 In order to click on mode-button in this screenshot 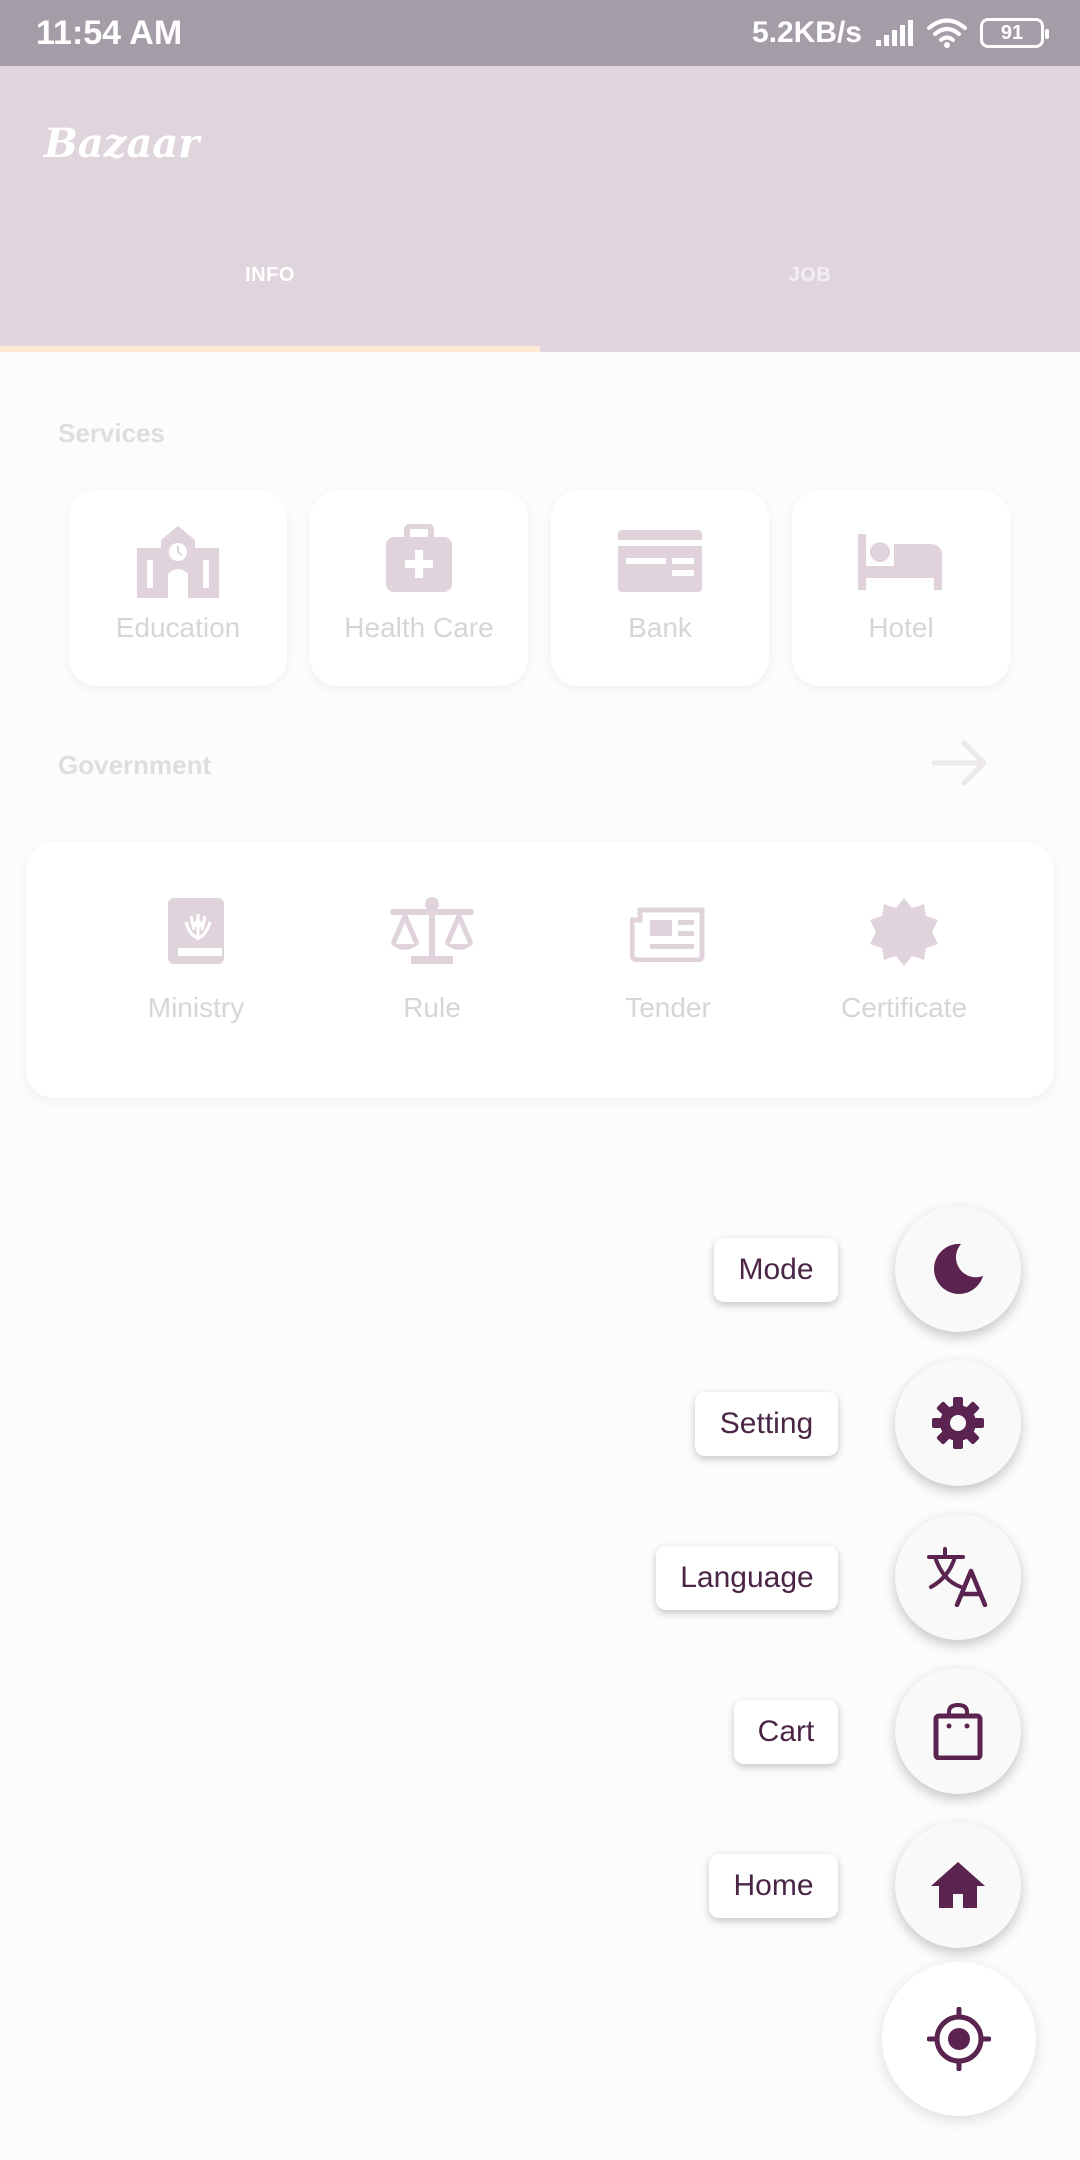, I will do `click(958, 1269)`.